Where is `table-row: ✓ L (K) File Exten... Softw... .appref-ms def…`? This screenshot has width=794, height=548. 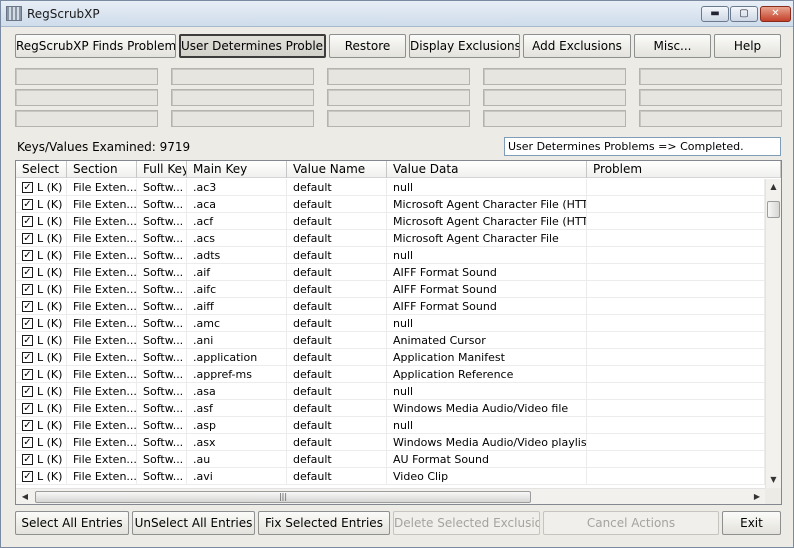
table-row: ✓ L (K) File Exten... Softw... .appref-ms def… is located at coordinates (390, 374).